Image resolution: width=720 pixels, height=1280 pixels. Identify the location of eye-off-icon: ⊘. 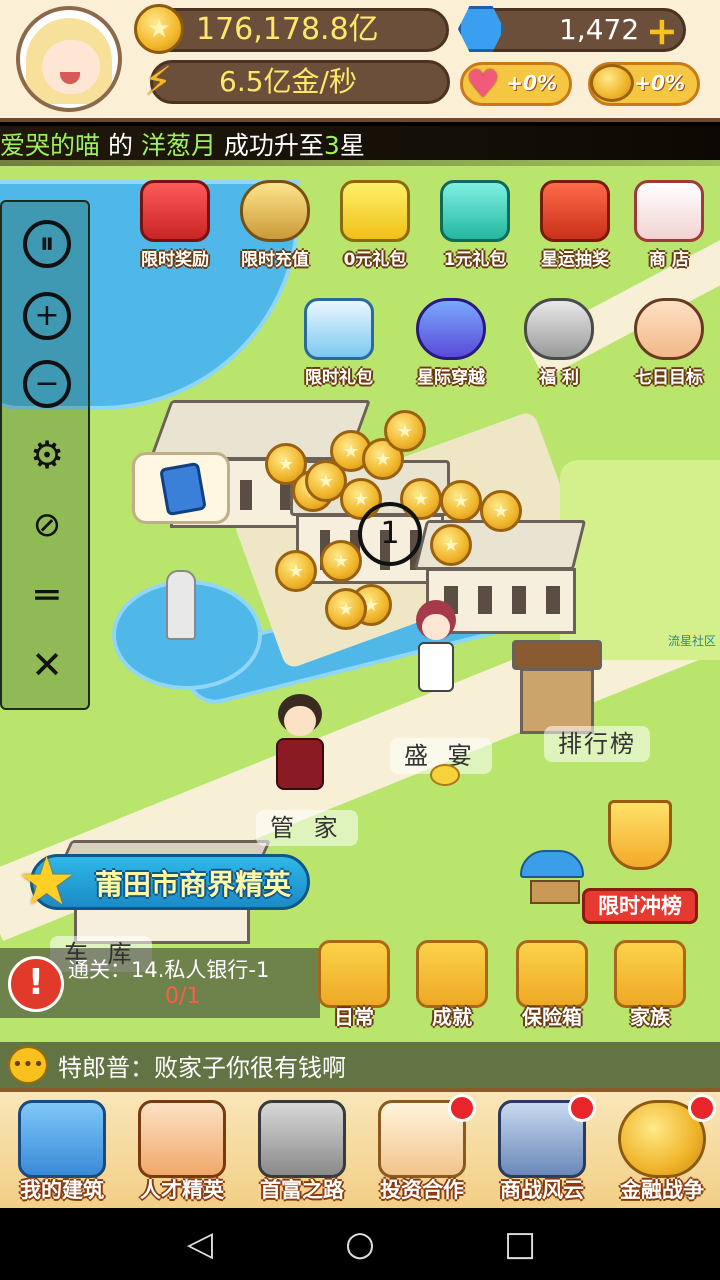
(47, 525).